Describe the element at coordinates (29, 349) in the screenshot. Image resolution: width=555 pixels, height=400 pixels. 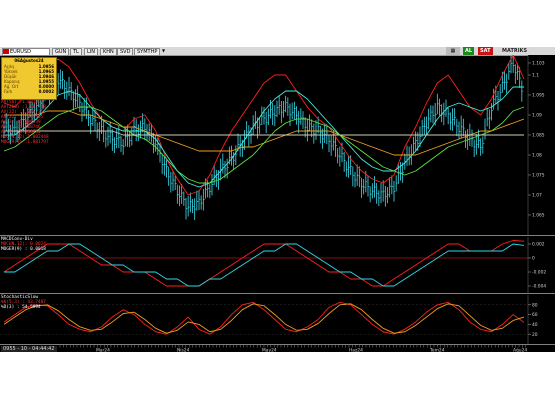
I see `status-time: 0955 - 10 - 04:44:42` at that location.